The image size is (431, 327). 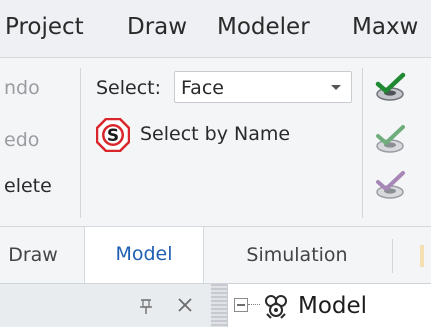 What do you see at coordinates (28, 186) in the screenshot?
I see `delete-button: elete` at bounding box center [28, 186].